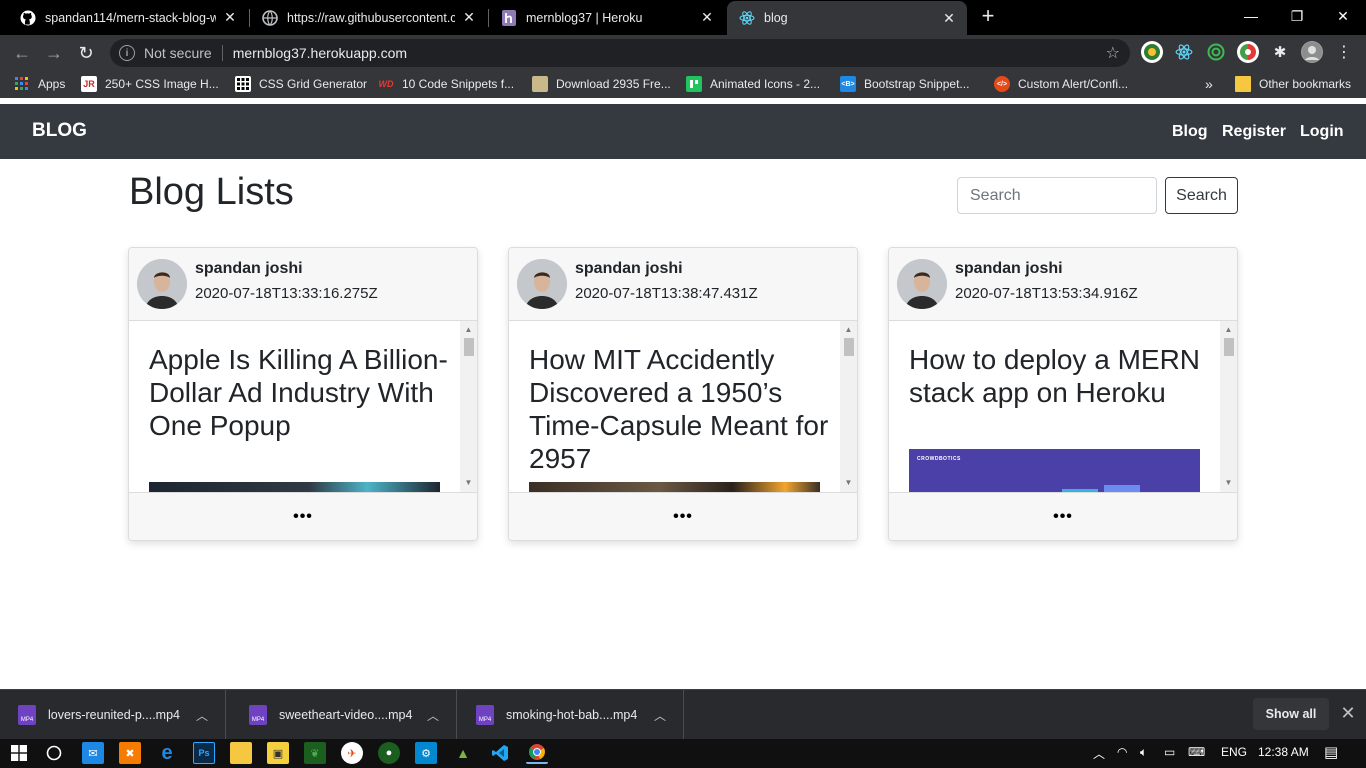 This screenshot has width=1366, height=768. What do you see at coordinates (204, 753) in the screenshot?
I see `photoshop-icon: Ps` at bounding box center [204, 753].